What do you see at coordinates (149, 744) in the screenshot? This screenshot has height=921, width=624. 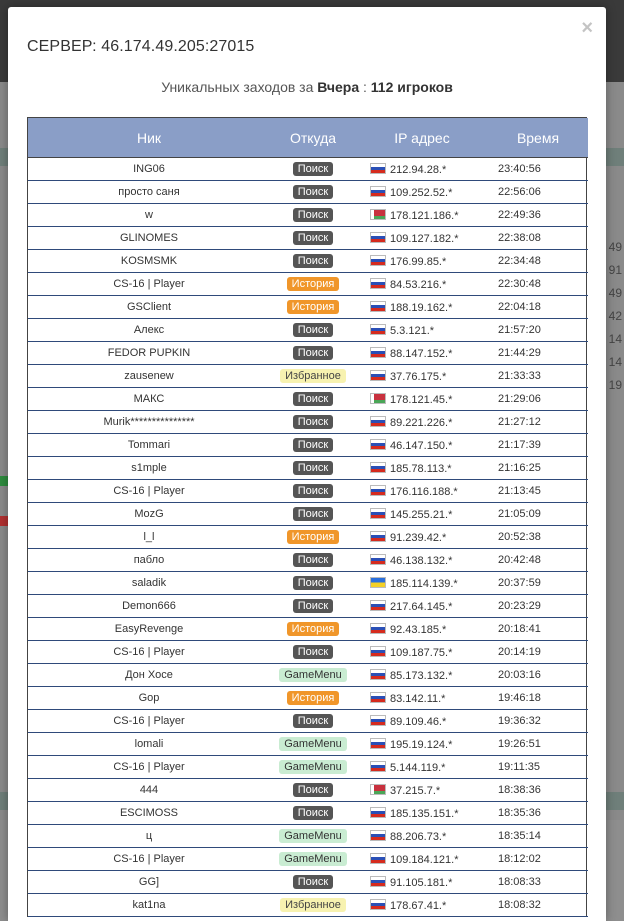 I see `player-nick: lomali` at bounding box center [149, 744].